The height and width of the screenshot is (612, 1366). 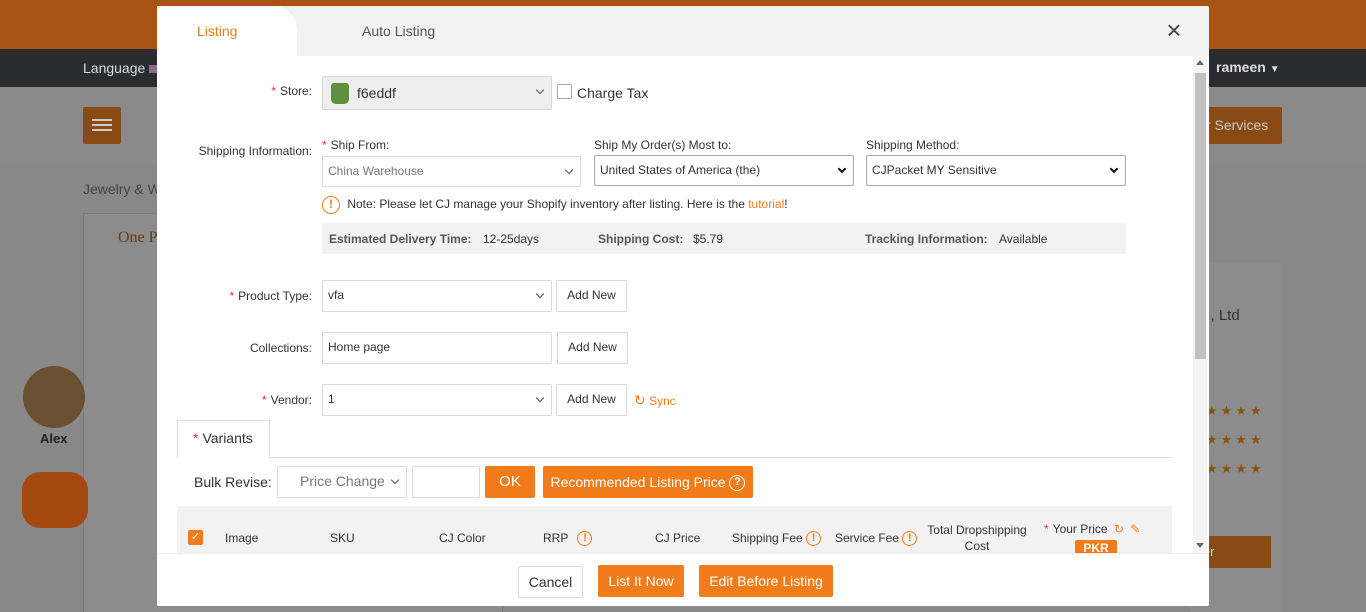 I want to click on store-label: * Store:, so click(x=291, y=91).